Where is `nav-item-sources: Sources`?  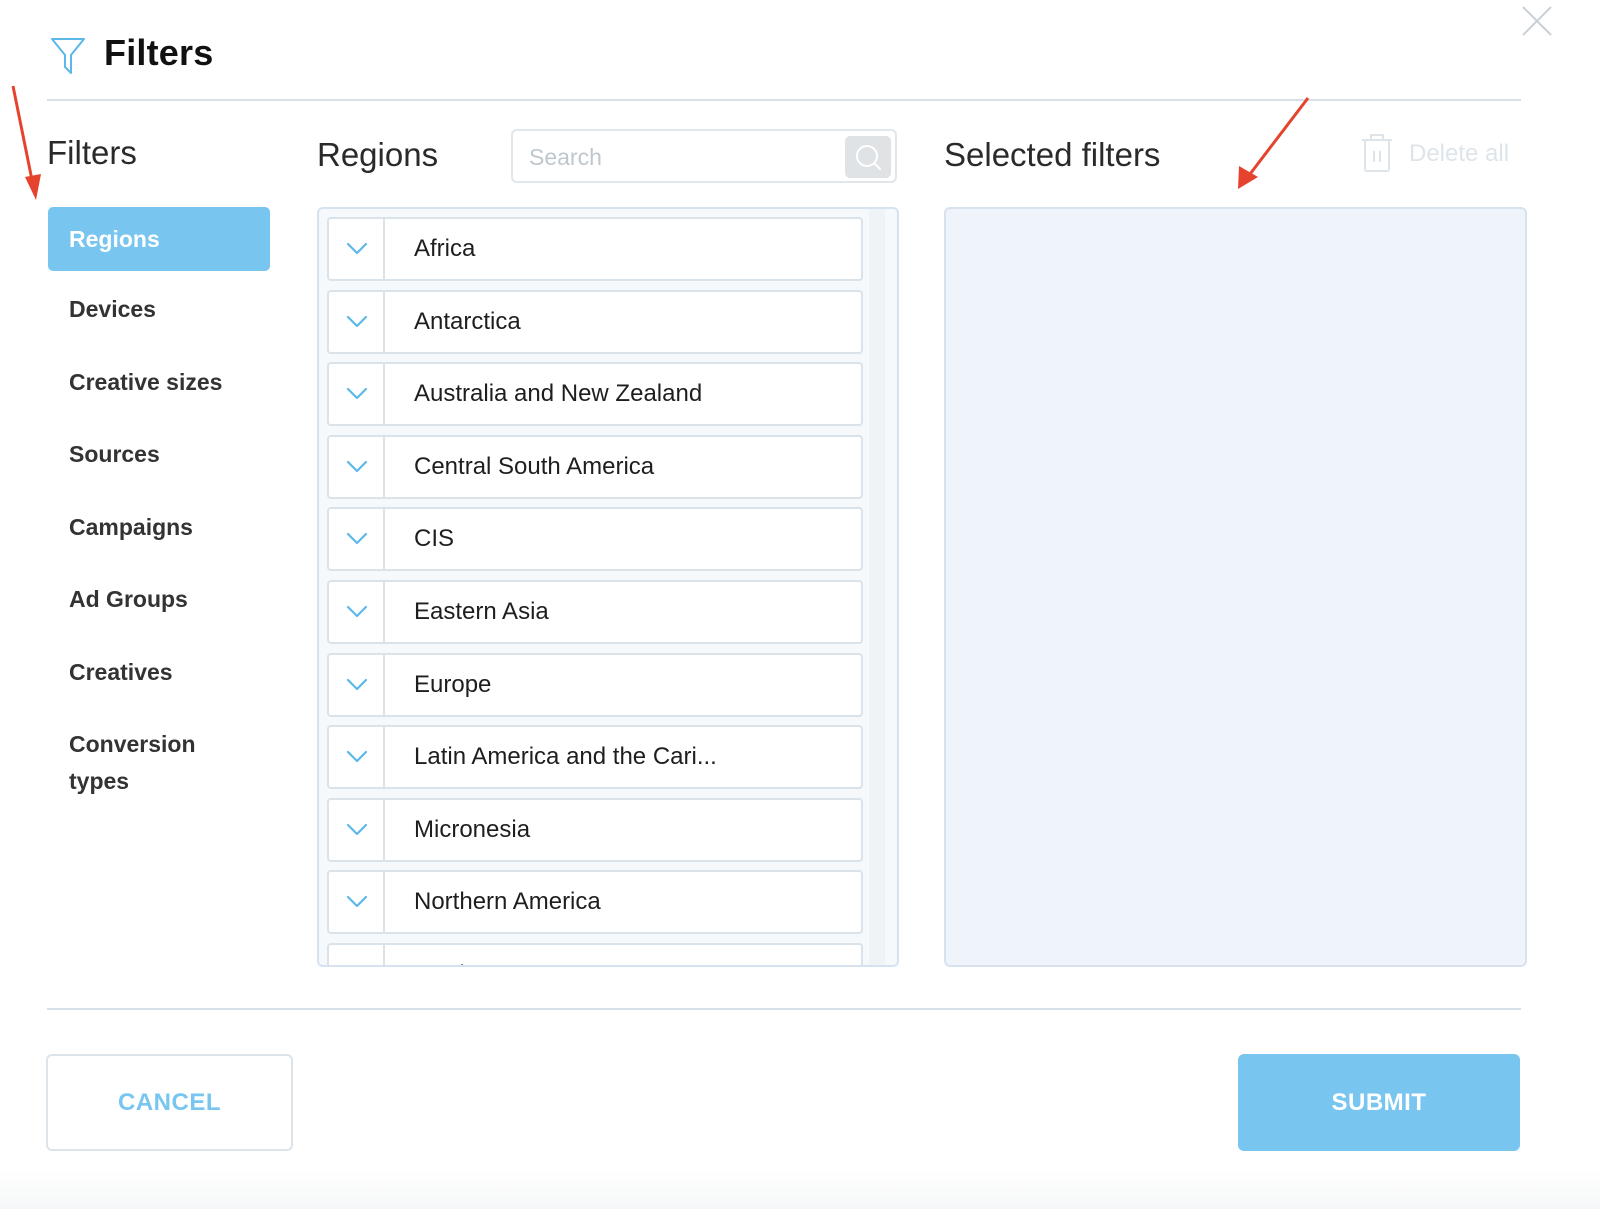 nav-item-sources: Sources is located at coordinates (159, 454).